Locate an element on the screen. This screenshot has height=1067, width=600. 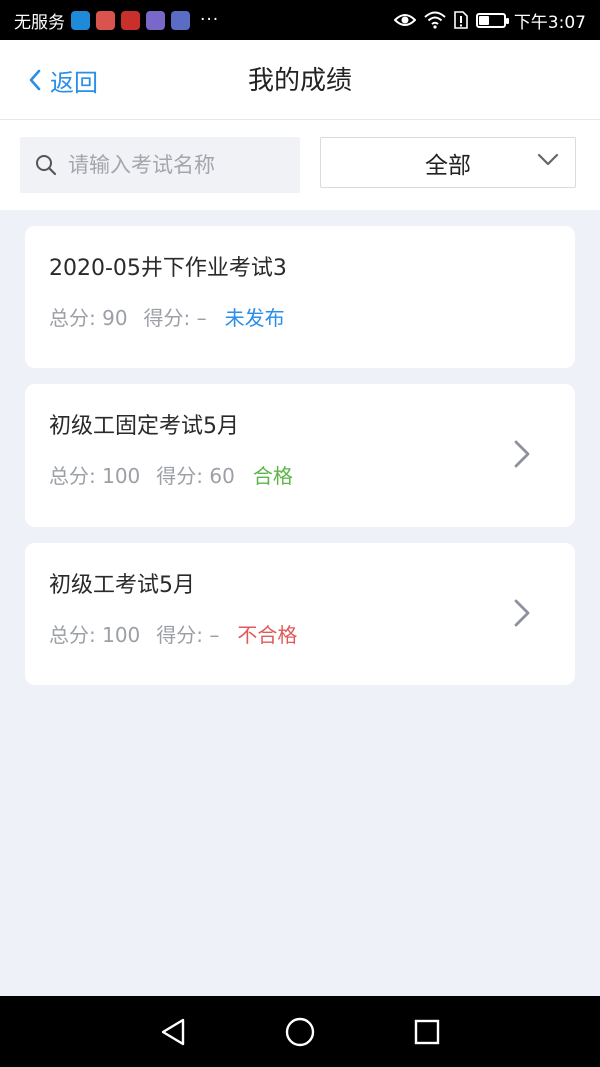
triangle-back-icon is located at coordinates (173, 1031).